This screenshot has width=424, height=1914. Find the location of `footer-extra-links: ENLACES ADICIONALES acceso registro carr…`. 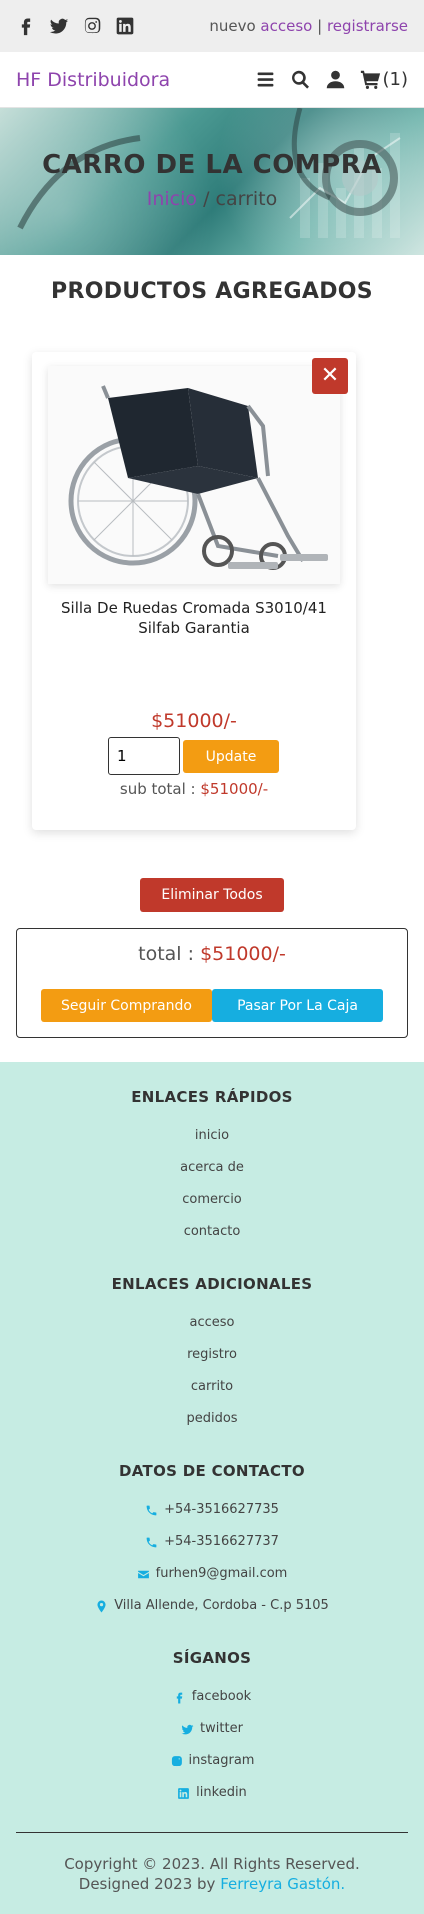

footer-extra-links: ENLACES ADICIONALES acceso registro carr… is located at coordinates (212, 1355).